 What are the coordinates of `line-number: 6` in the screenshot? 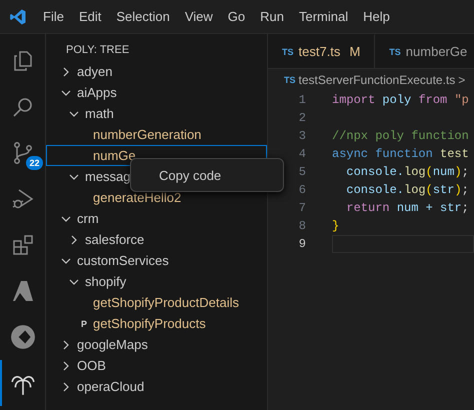 It's located at (302, 190).